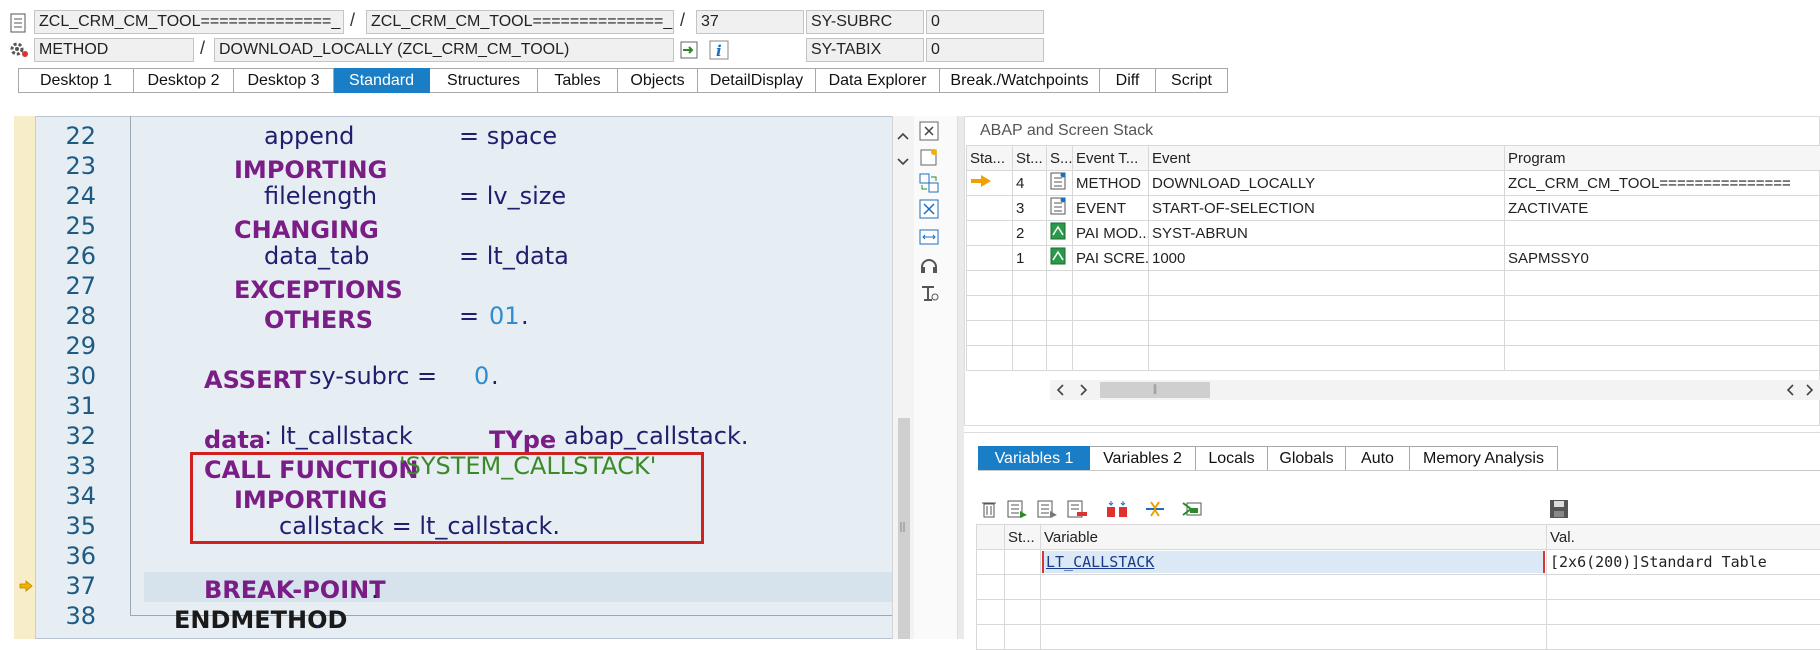 The image size is (1820, 650). What do you see at coordinates (184, 80) in the screenshot?
I see `tab-desktop-2: Desktop 2` at bounding box center [184, 80].